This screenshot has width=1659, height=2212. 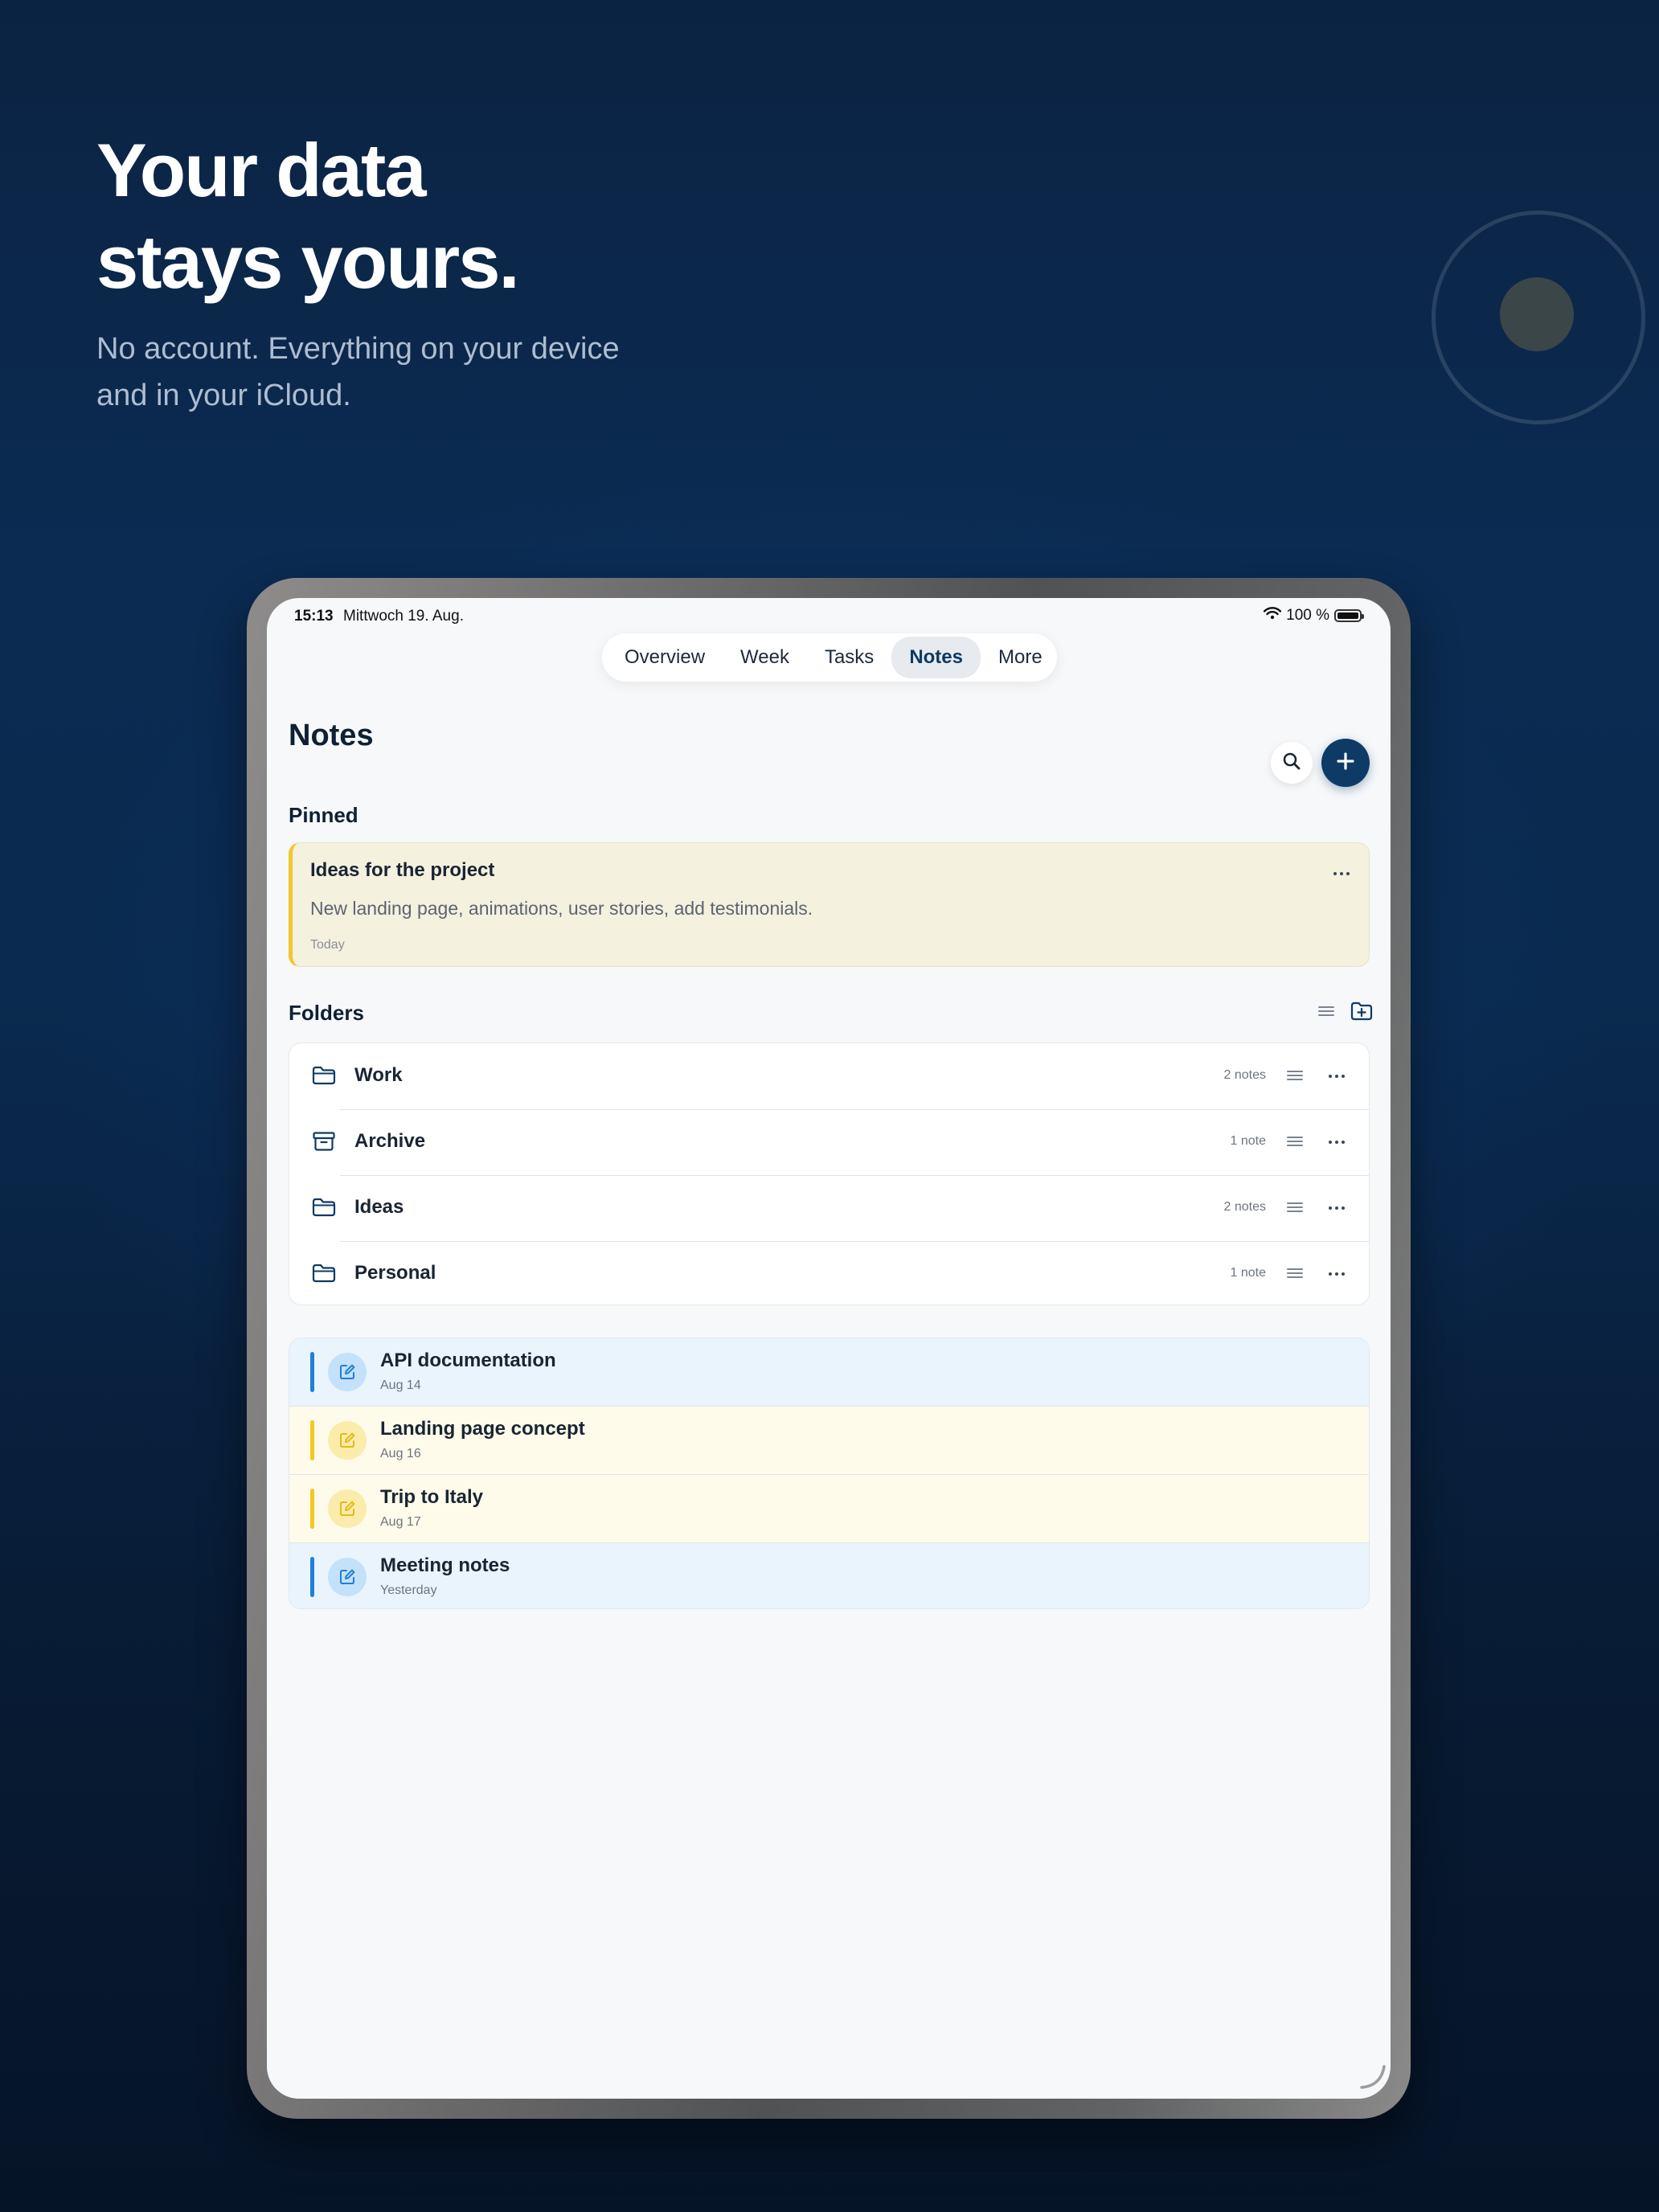 I want to click on tab-overview: Overview, so click(x=665, y=657).